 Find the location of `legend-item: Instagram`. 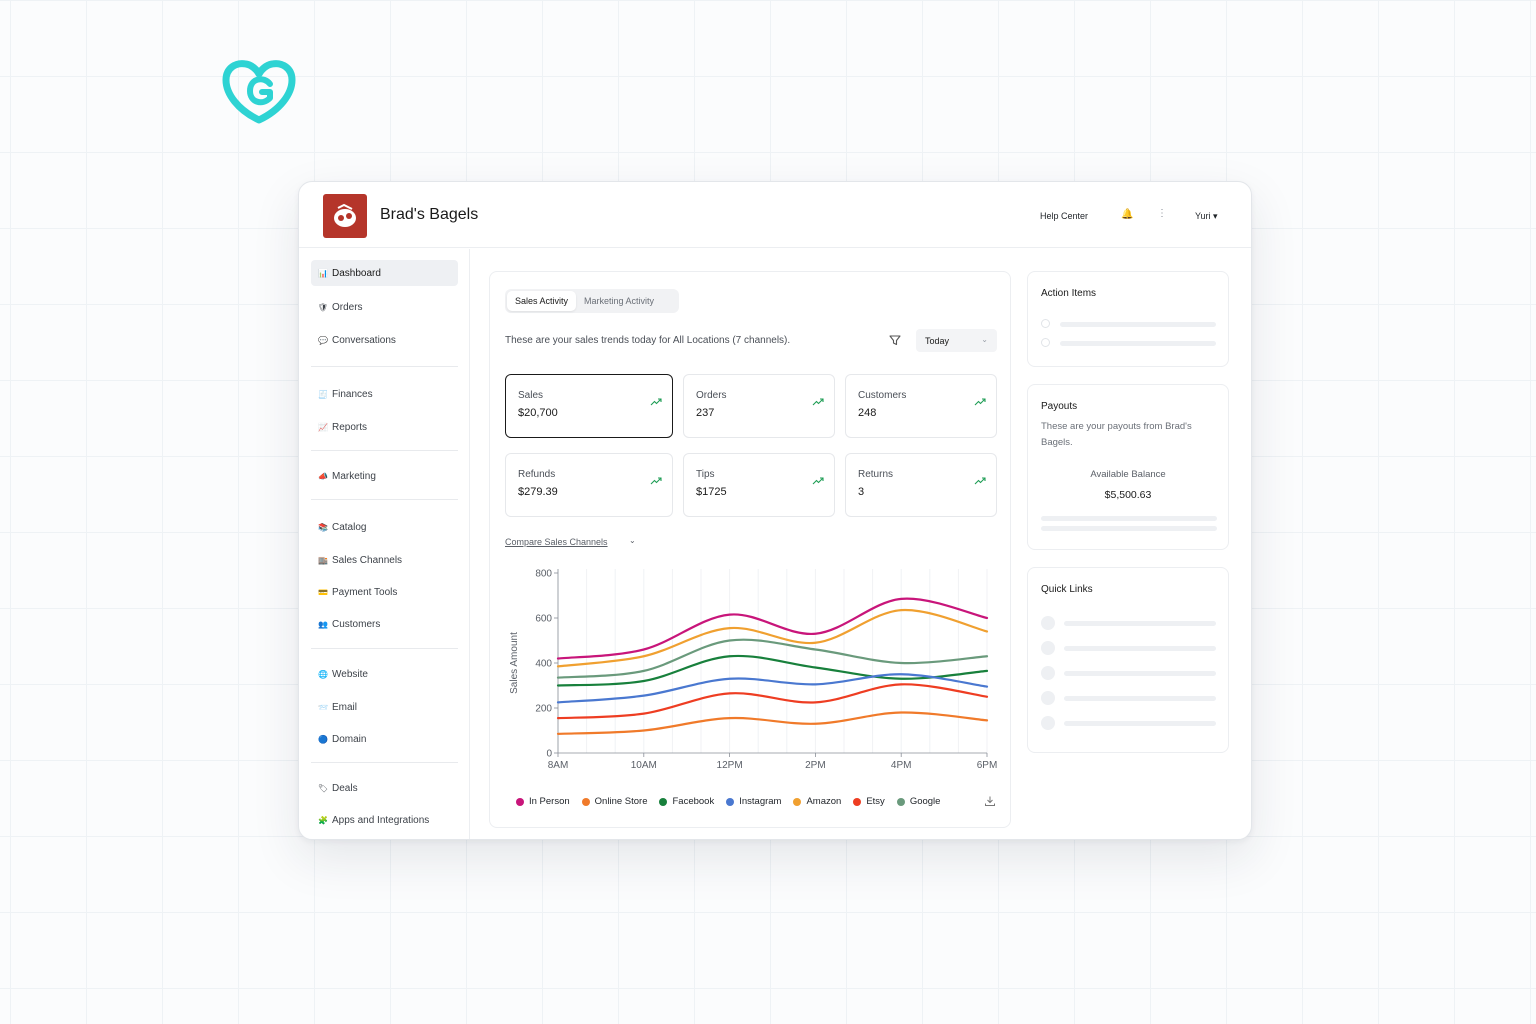

legend-item: Instagram is located at coordinates (753, 801).